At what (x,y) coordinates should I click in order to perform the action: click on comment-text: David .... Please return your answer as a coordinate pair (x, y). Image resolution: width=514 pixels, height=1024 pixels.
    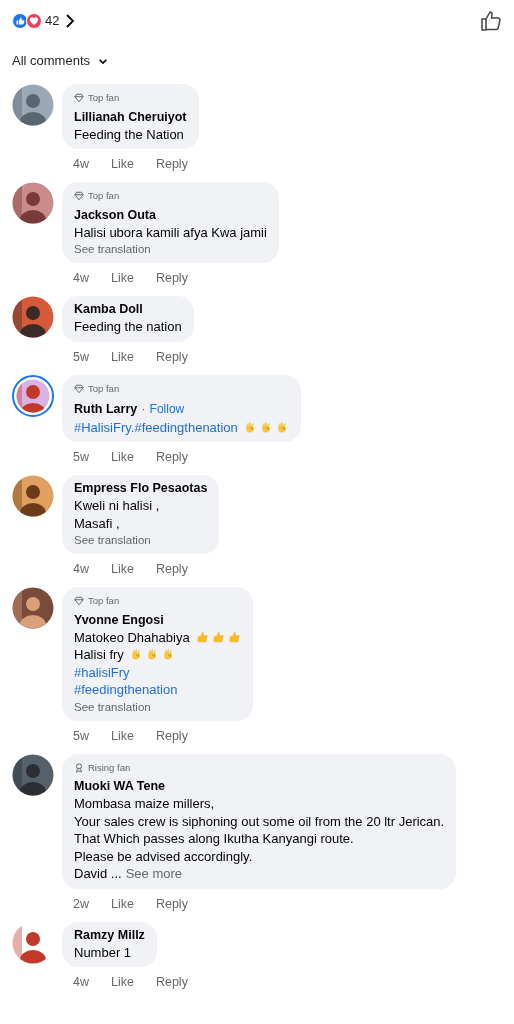
    Looking at the image, I should click on (98, 873).